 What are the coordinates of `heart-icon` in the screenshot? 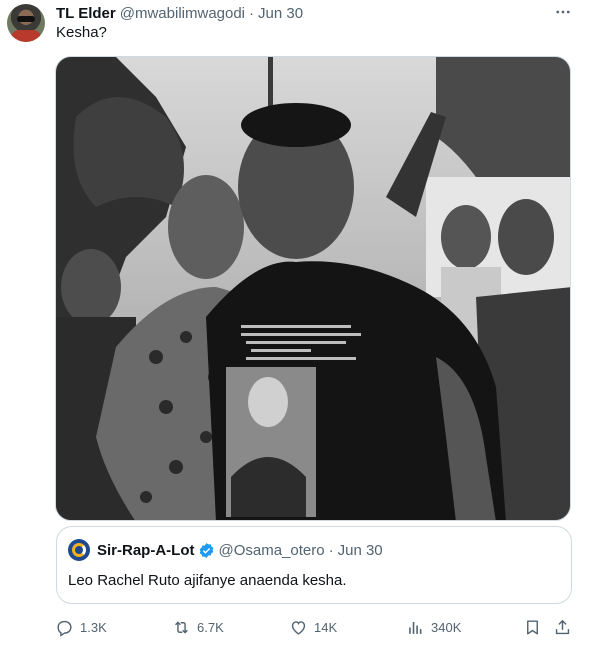 It's located at (298, 627).